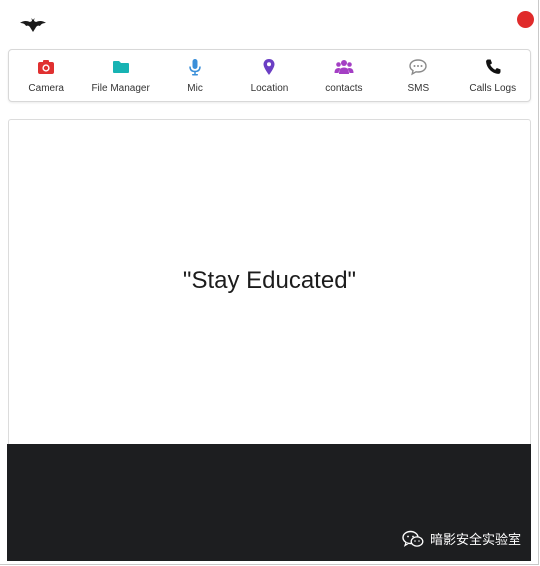  What do you see at coordinates (344, 88) in the screenshot?
I see `contacts-label: contacts` at bounding box center [344, 88].